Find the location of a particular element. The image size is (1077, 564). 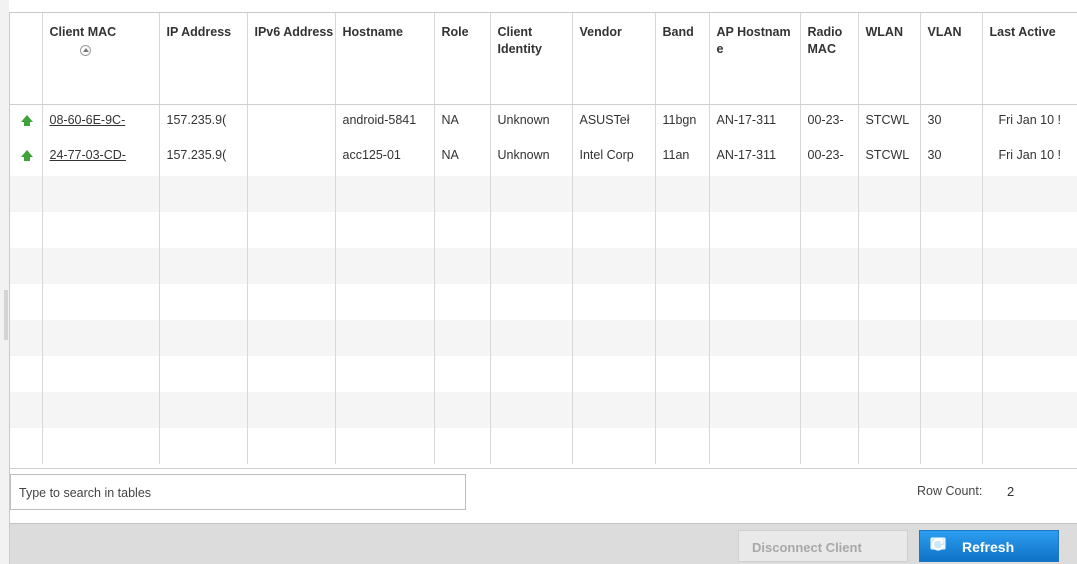

splitter-handle is located at coordinates (6, 315).